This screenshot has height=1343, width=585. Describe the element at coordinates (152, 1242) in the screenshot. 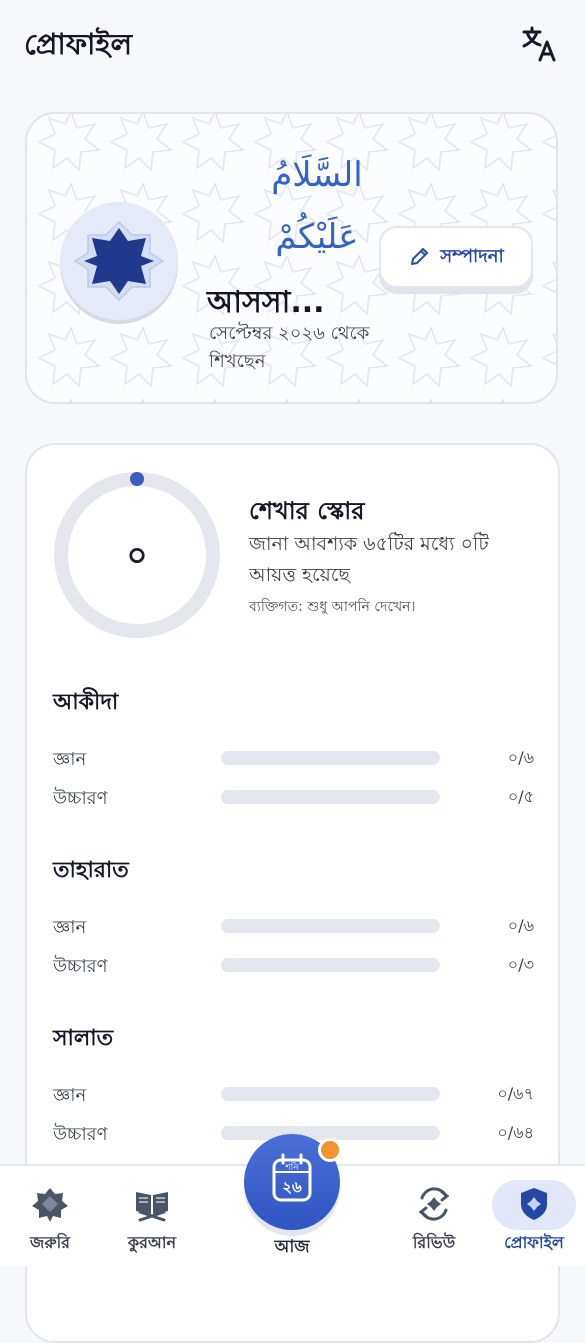

I see `nav-label: কুরআন` at that location.